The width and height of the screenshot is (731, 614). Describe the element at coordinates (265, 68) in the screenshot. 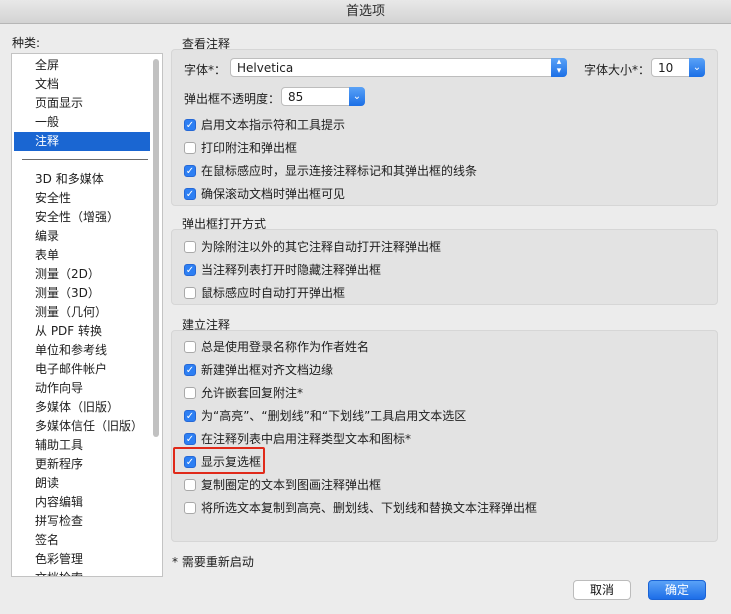

I see `font-select-value: Helvetica` at that location.